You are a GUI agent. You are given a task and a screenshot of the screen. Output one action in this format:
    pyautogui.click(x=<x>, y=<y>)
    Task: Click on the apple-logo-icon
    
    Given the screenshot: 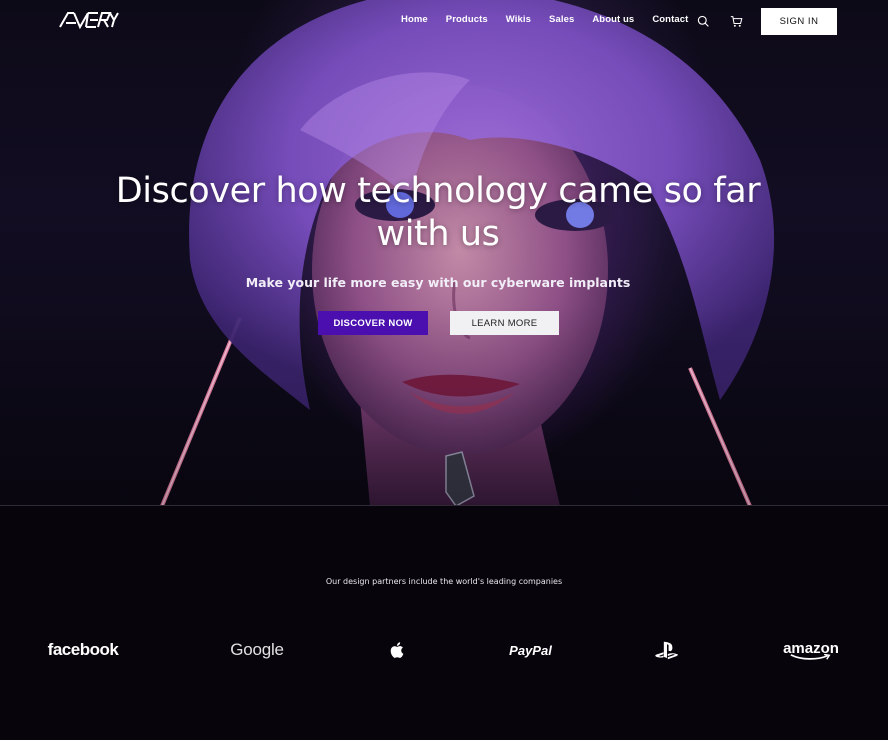 What is the action you would take?
    pyautogui.click(x=396, y=650)
    